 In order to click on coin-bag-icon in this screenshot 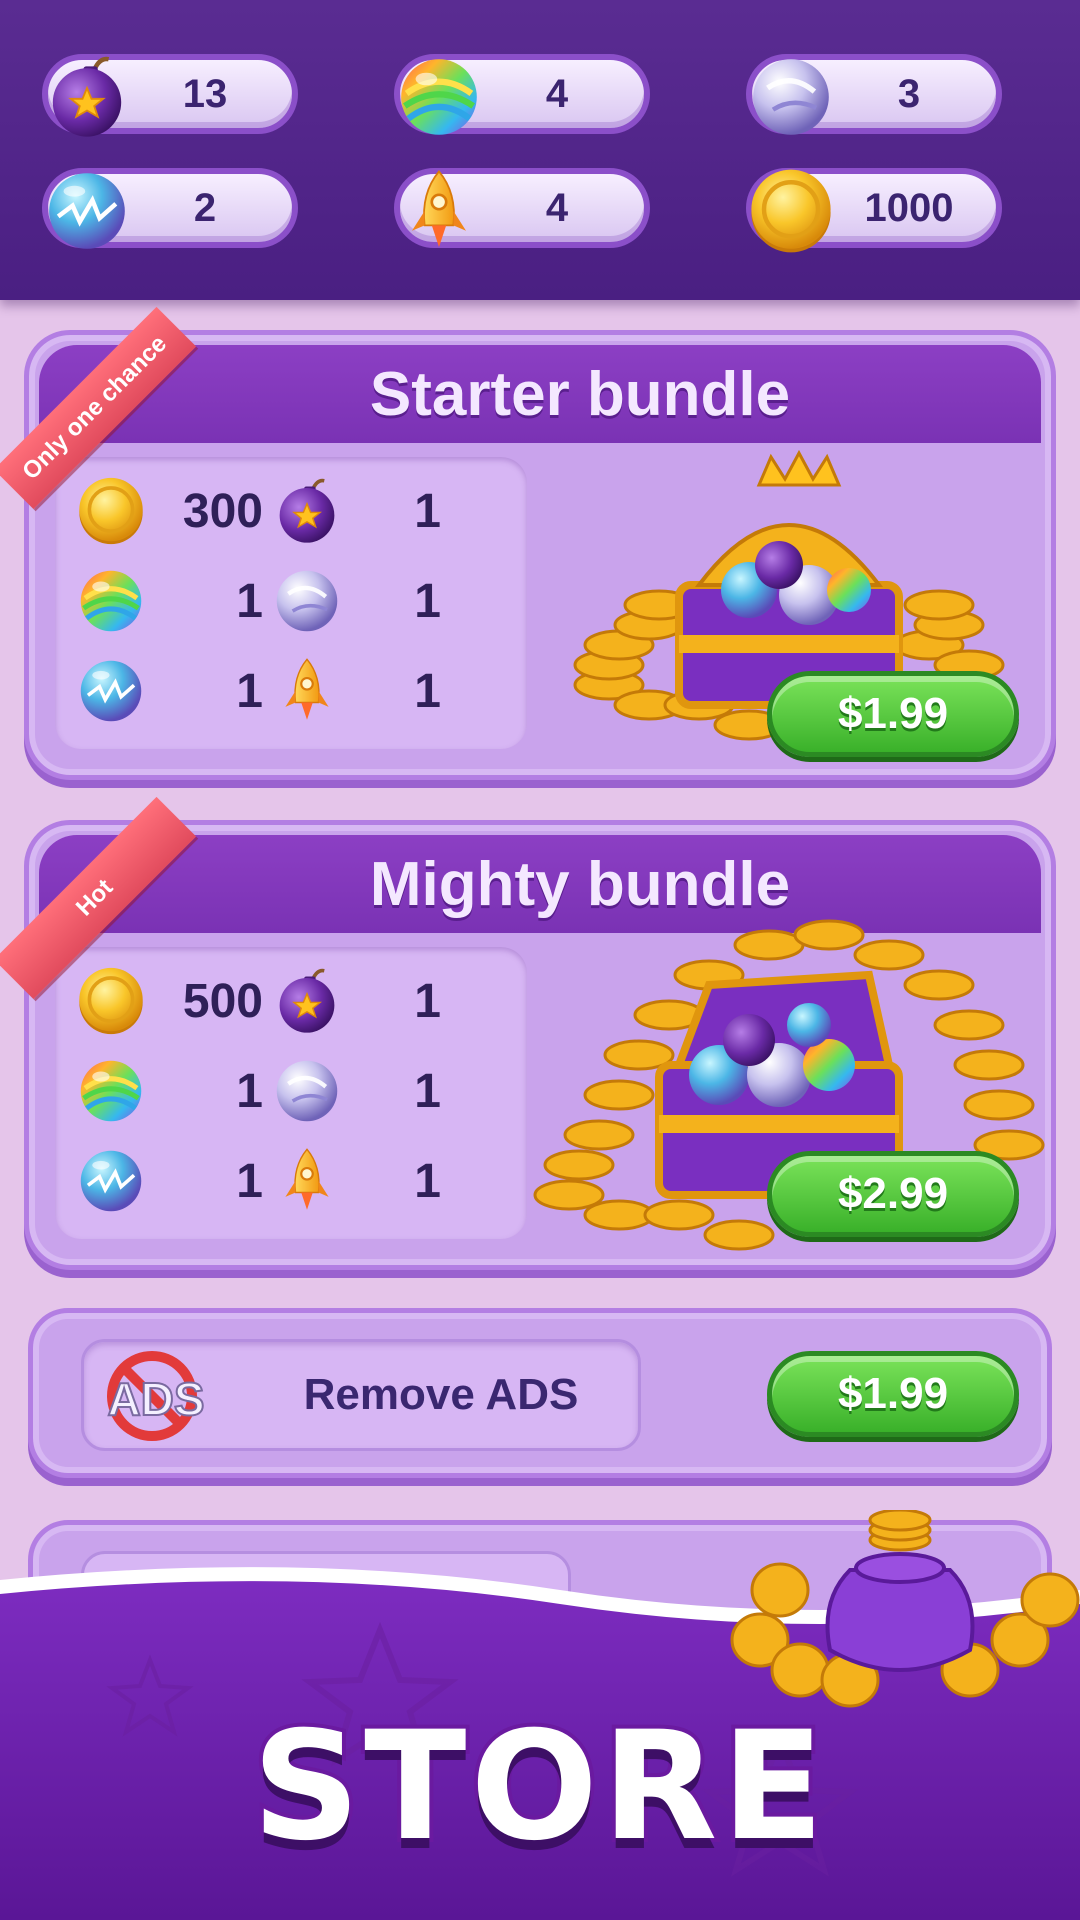, I will do `click(905, 1609)`.